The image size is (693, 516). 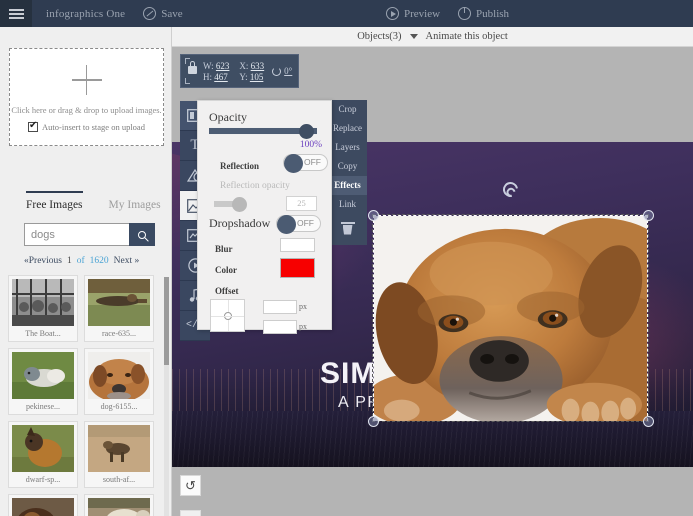 What do you see at coordinates (135, 206) in the screenshot?
I see `tab-my-images: My Images` at bounding box center [135, 206].